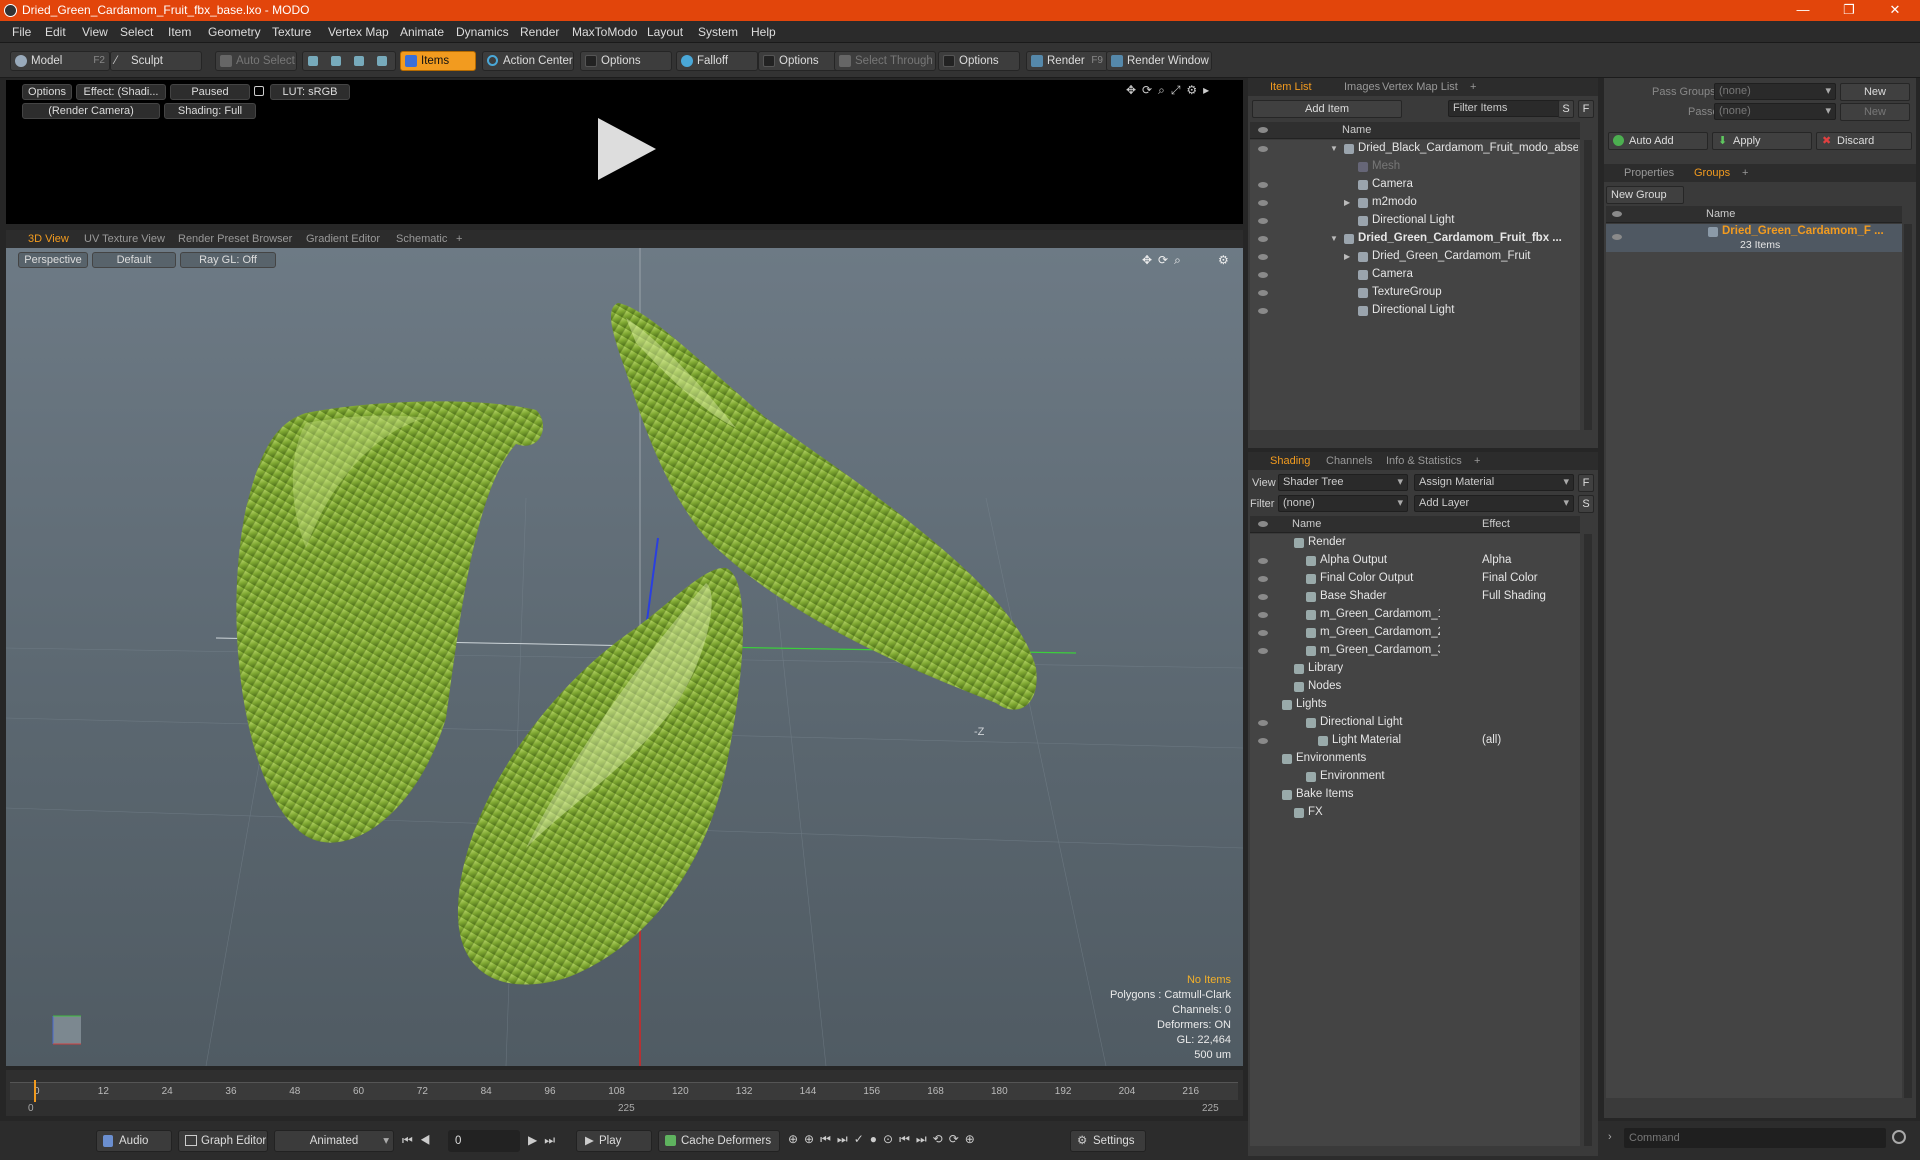  I want to click on auto-select-button: Auto Select, so click(256, 61).